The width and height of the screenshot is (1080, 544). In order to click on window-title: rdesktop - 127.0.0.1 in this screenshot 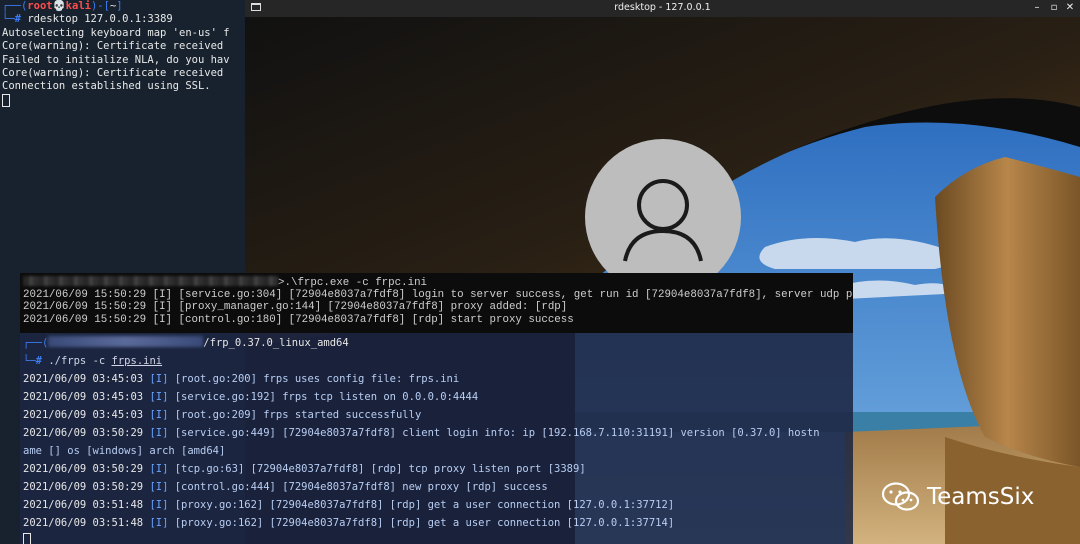, I will do `click(662, 7)`.